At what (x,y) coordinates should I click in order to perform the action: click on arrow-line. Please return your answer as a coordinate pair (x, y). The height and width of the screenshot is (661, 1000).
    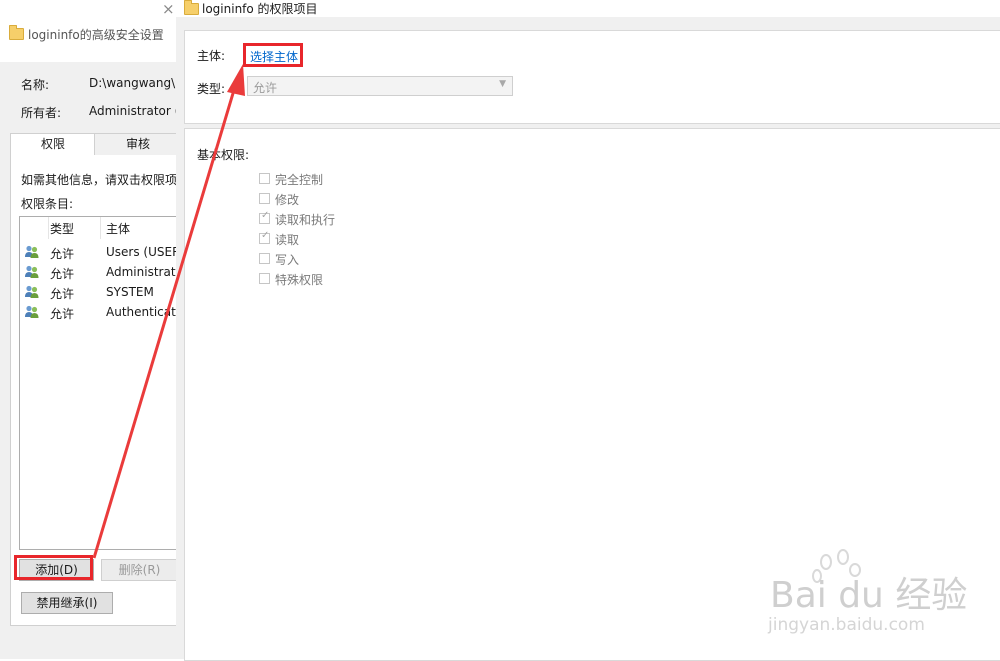
    Looking at the image, I should click on (164, 324).